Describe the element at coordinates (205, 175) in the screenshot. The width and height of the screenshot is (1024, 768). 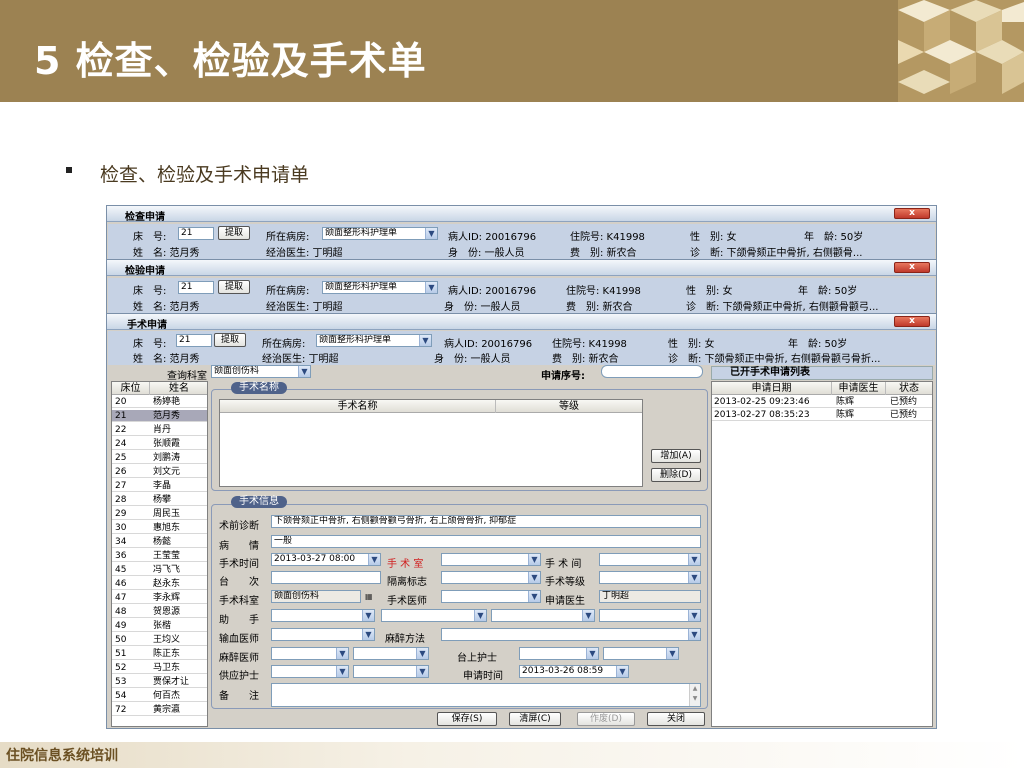
I see `slide-subtitle: 检查、检验及手术申请单` at that location.